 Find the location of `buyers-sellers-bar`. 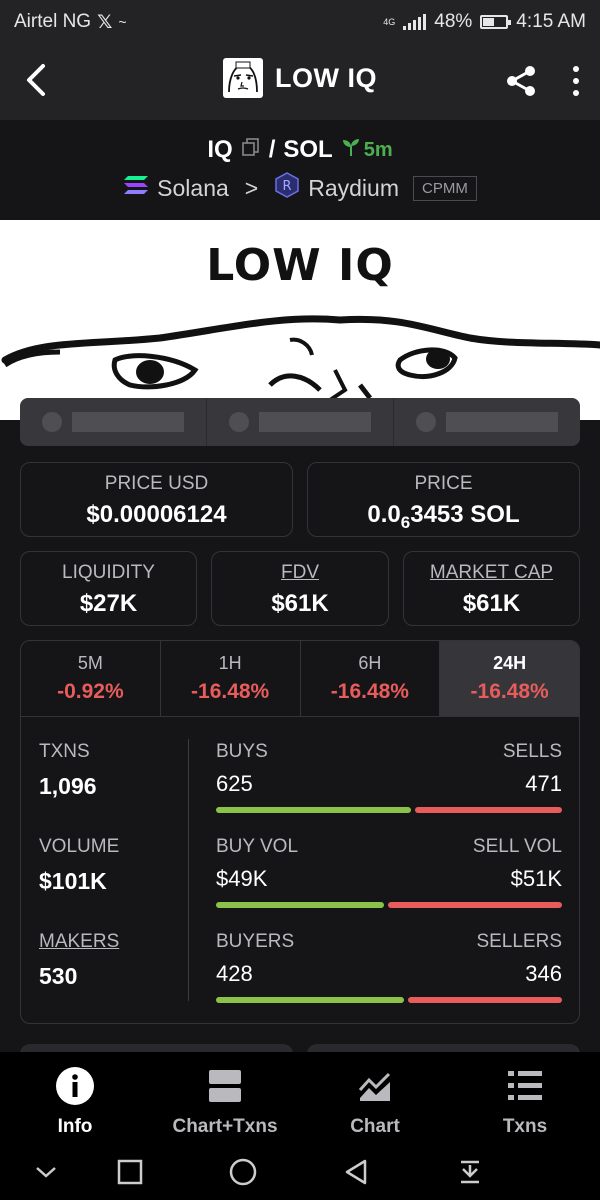

buyers-sellers-bar is located at coordinates (389, 1000).